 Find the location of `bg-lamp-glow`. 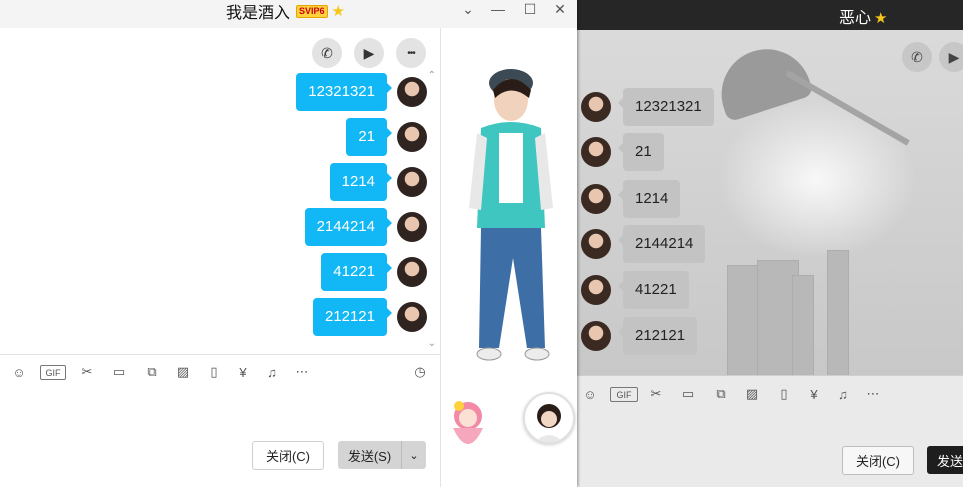

bg-lamp-glow is located at coordinates (817, 180).